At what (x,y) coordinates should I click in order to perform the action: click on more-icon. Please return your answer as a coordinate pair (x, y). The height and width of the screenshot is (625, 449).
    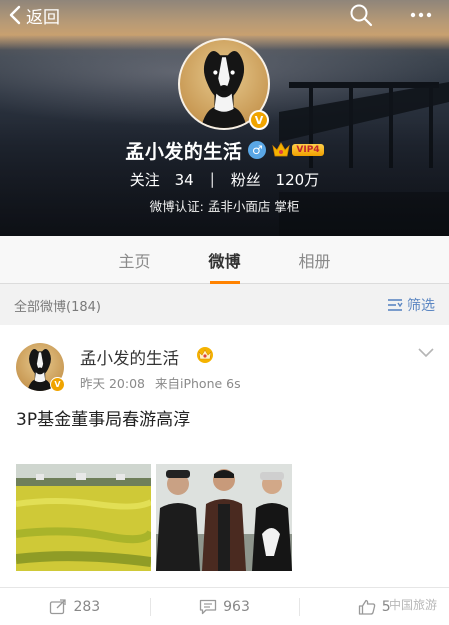
    Looking at the image, I should click on (421, 15).